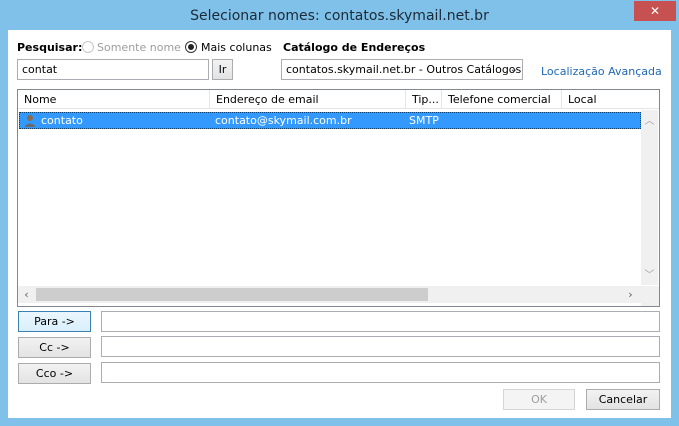 The width and height of the screenshot is (679, 426). I want to click on bcc-field, so click(380, 372).